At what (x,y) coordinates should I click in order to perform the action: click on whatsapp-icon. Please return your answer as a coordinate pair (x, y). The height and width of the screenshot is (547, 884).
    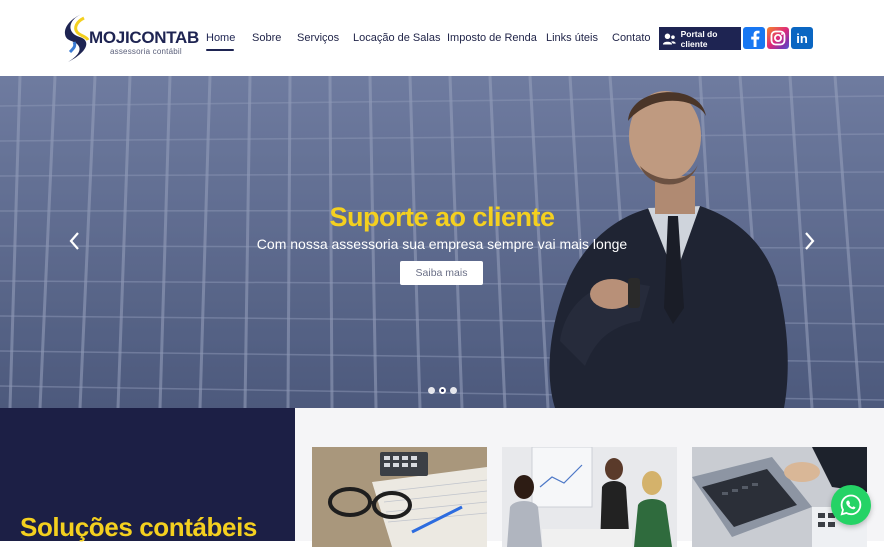
    Looking at the image, I should click on (851, 505).